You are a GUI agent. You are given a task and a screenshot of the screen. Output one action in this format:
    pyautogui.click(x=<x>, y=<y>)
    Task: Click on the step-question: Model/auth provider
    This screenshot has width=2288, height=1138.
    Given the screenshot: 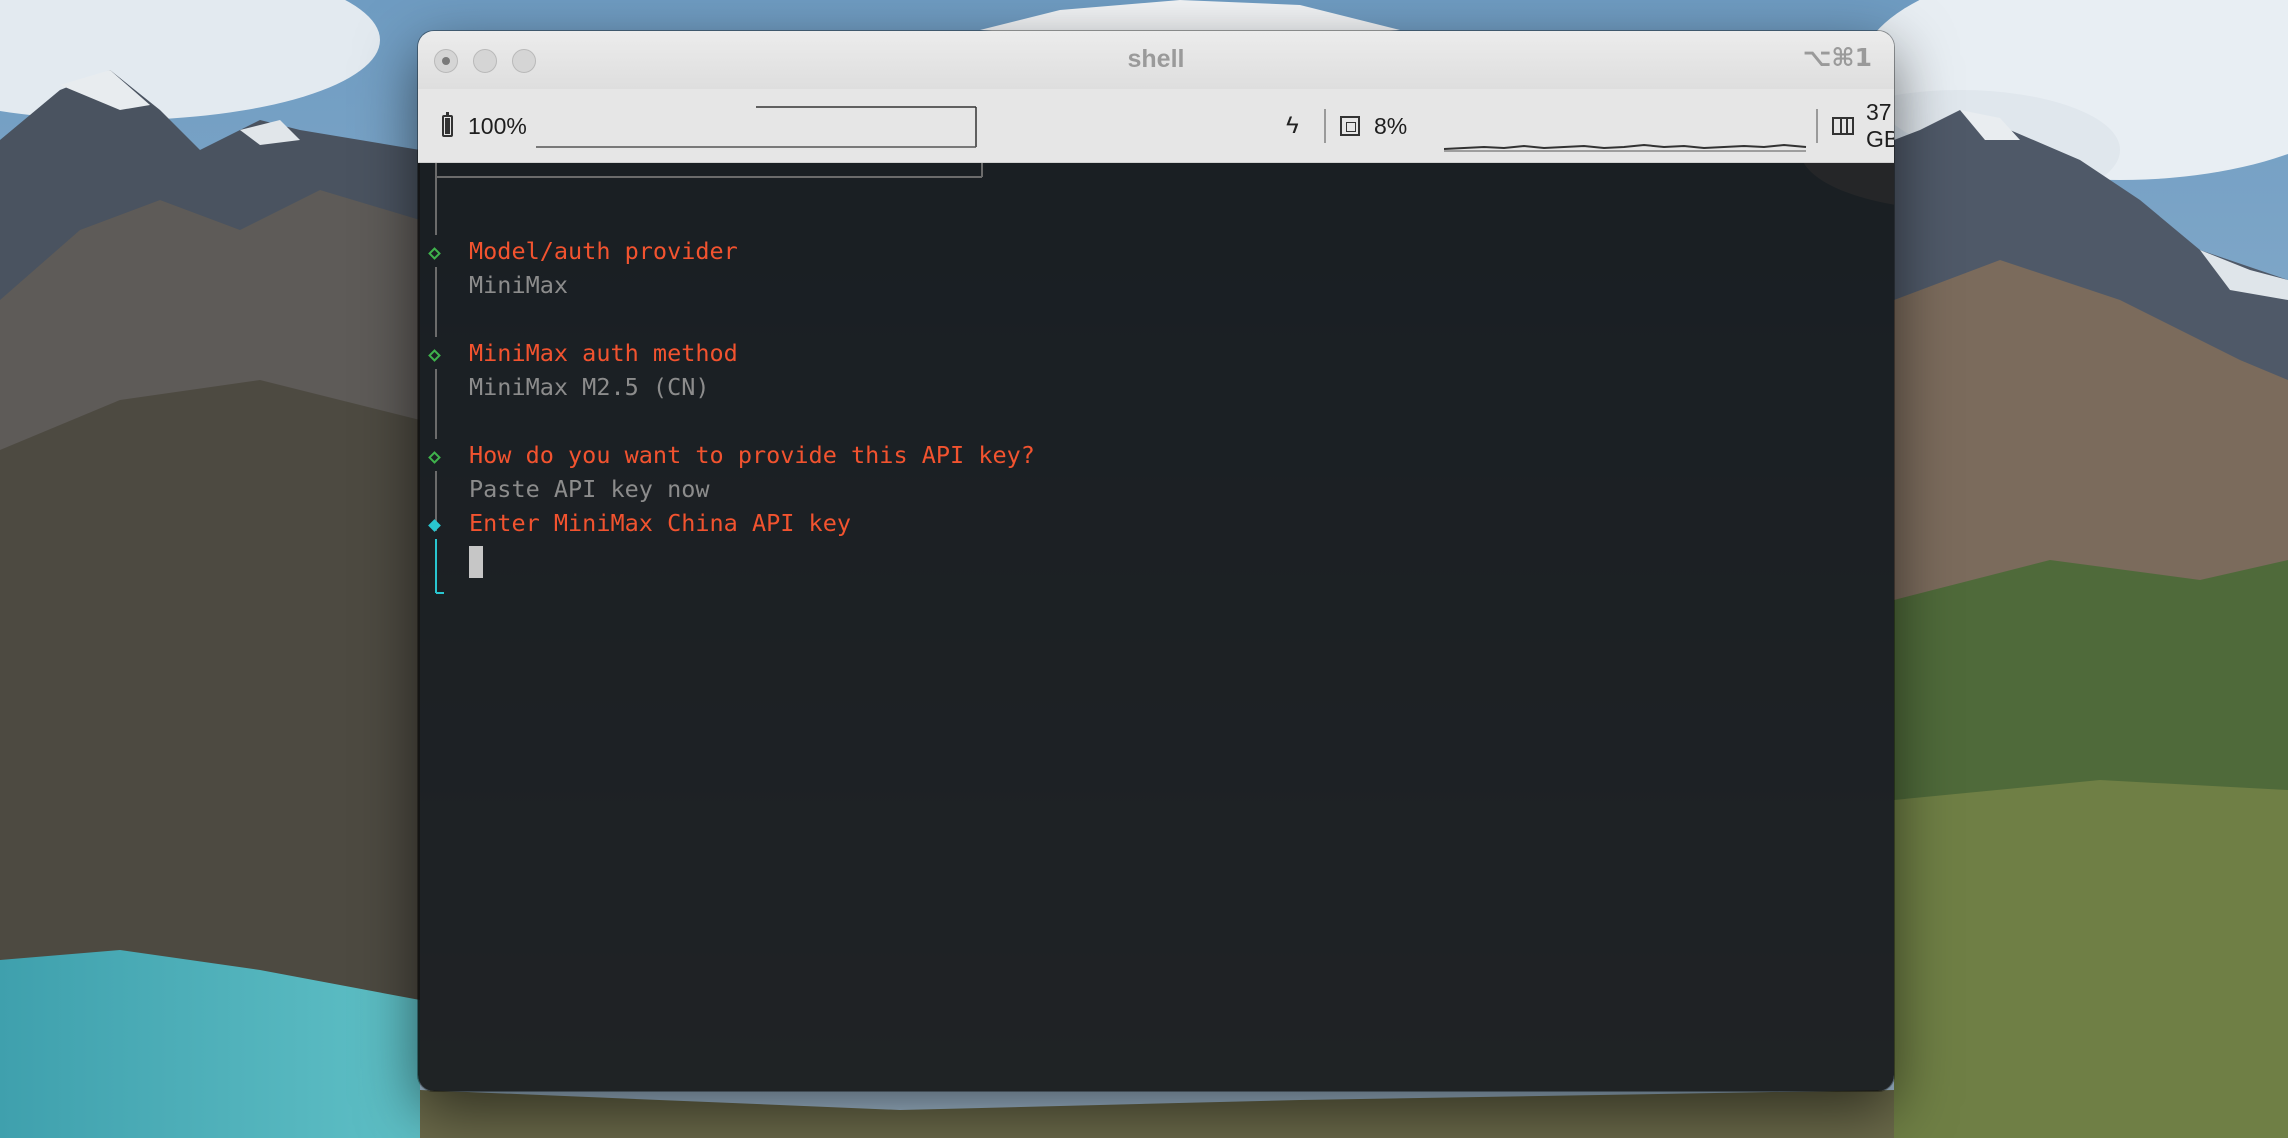 What is the action you would take?
    pyautogui.click(x=603, y=251)
    